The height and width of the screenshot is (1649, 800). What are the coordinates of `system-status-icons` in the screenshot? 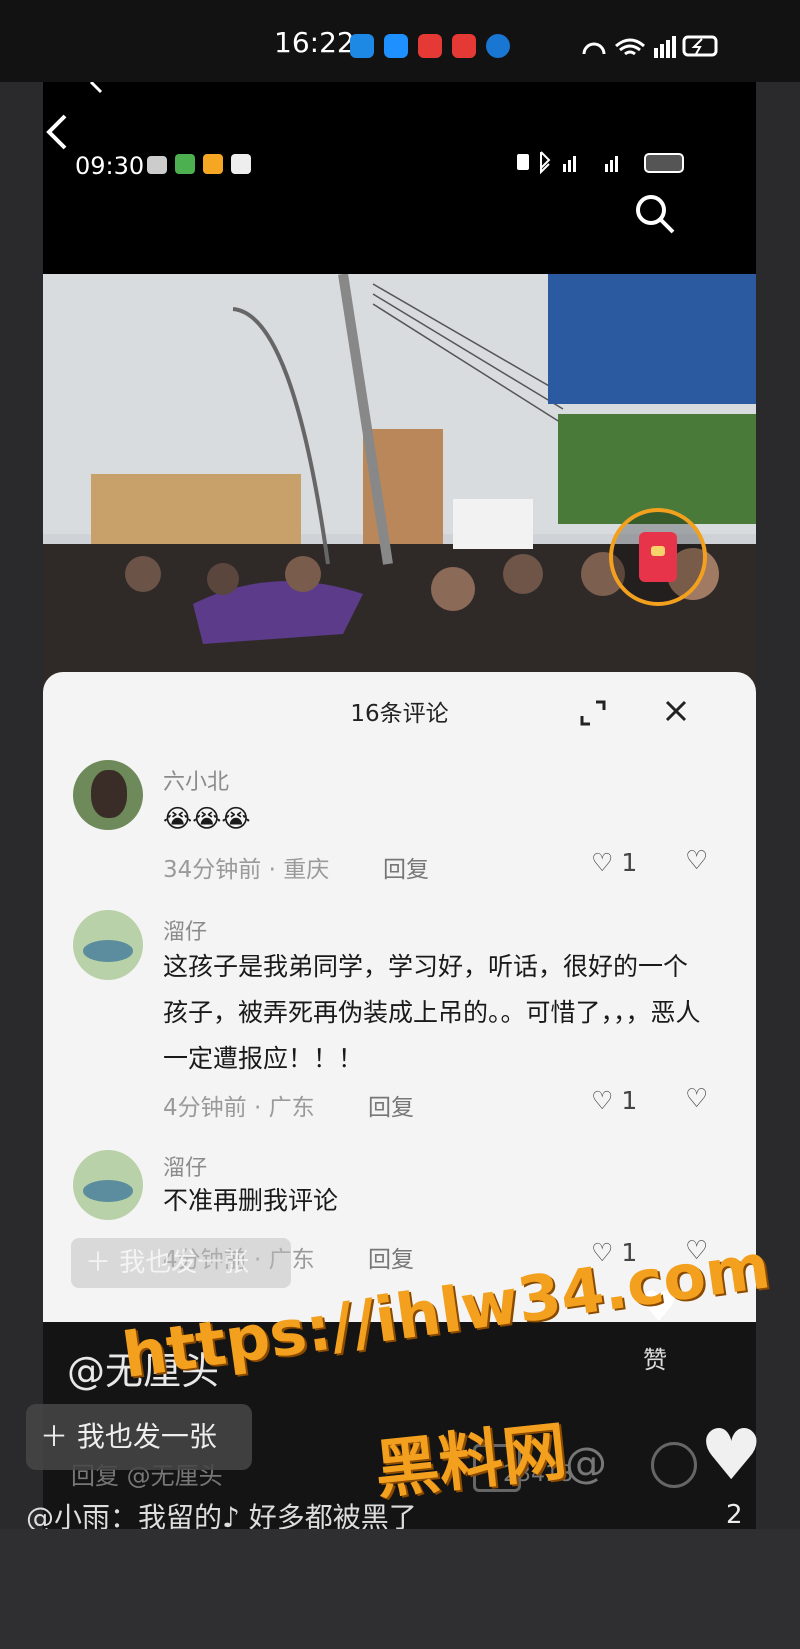 It's located at (650, 46).